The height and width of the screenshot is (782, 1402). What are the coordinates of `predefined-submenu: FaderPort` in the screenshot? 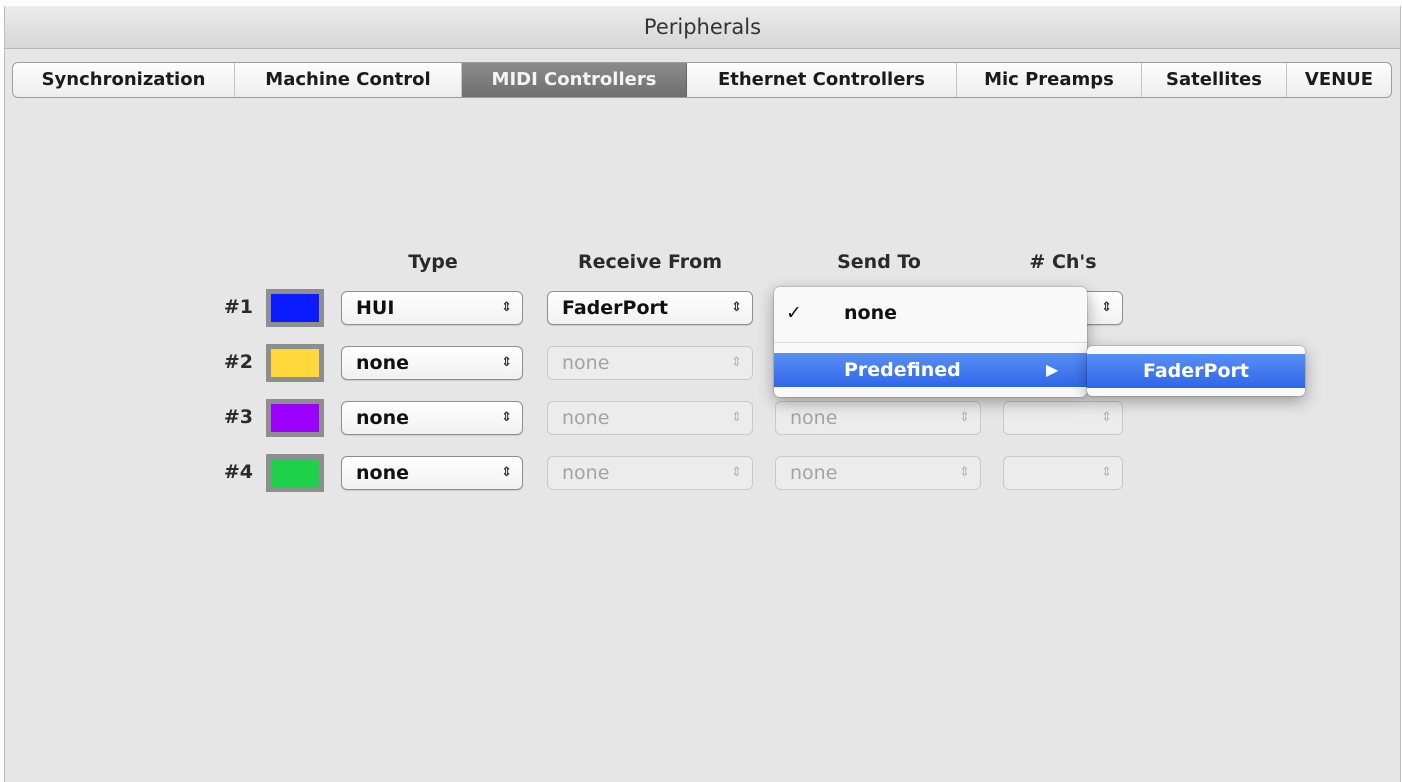 It's located at (1196, 371).